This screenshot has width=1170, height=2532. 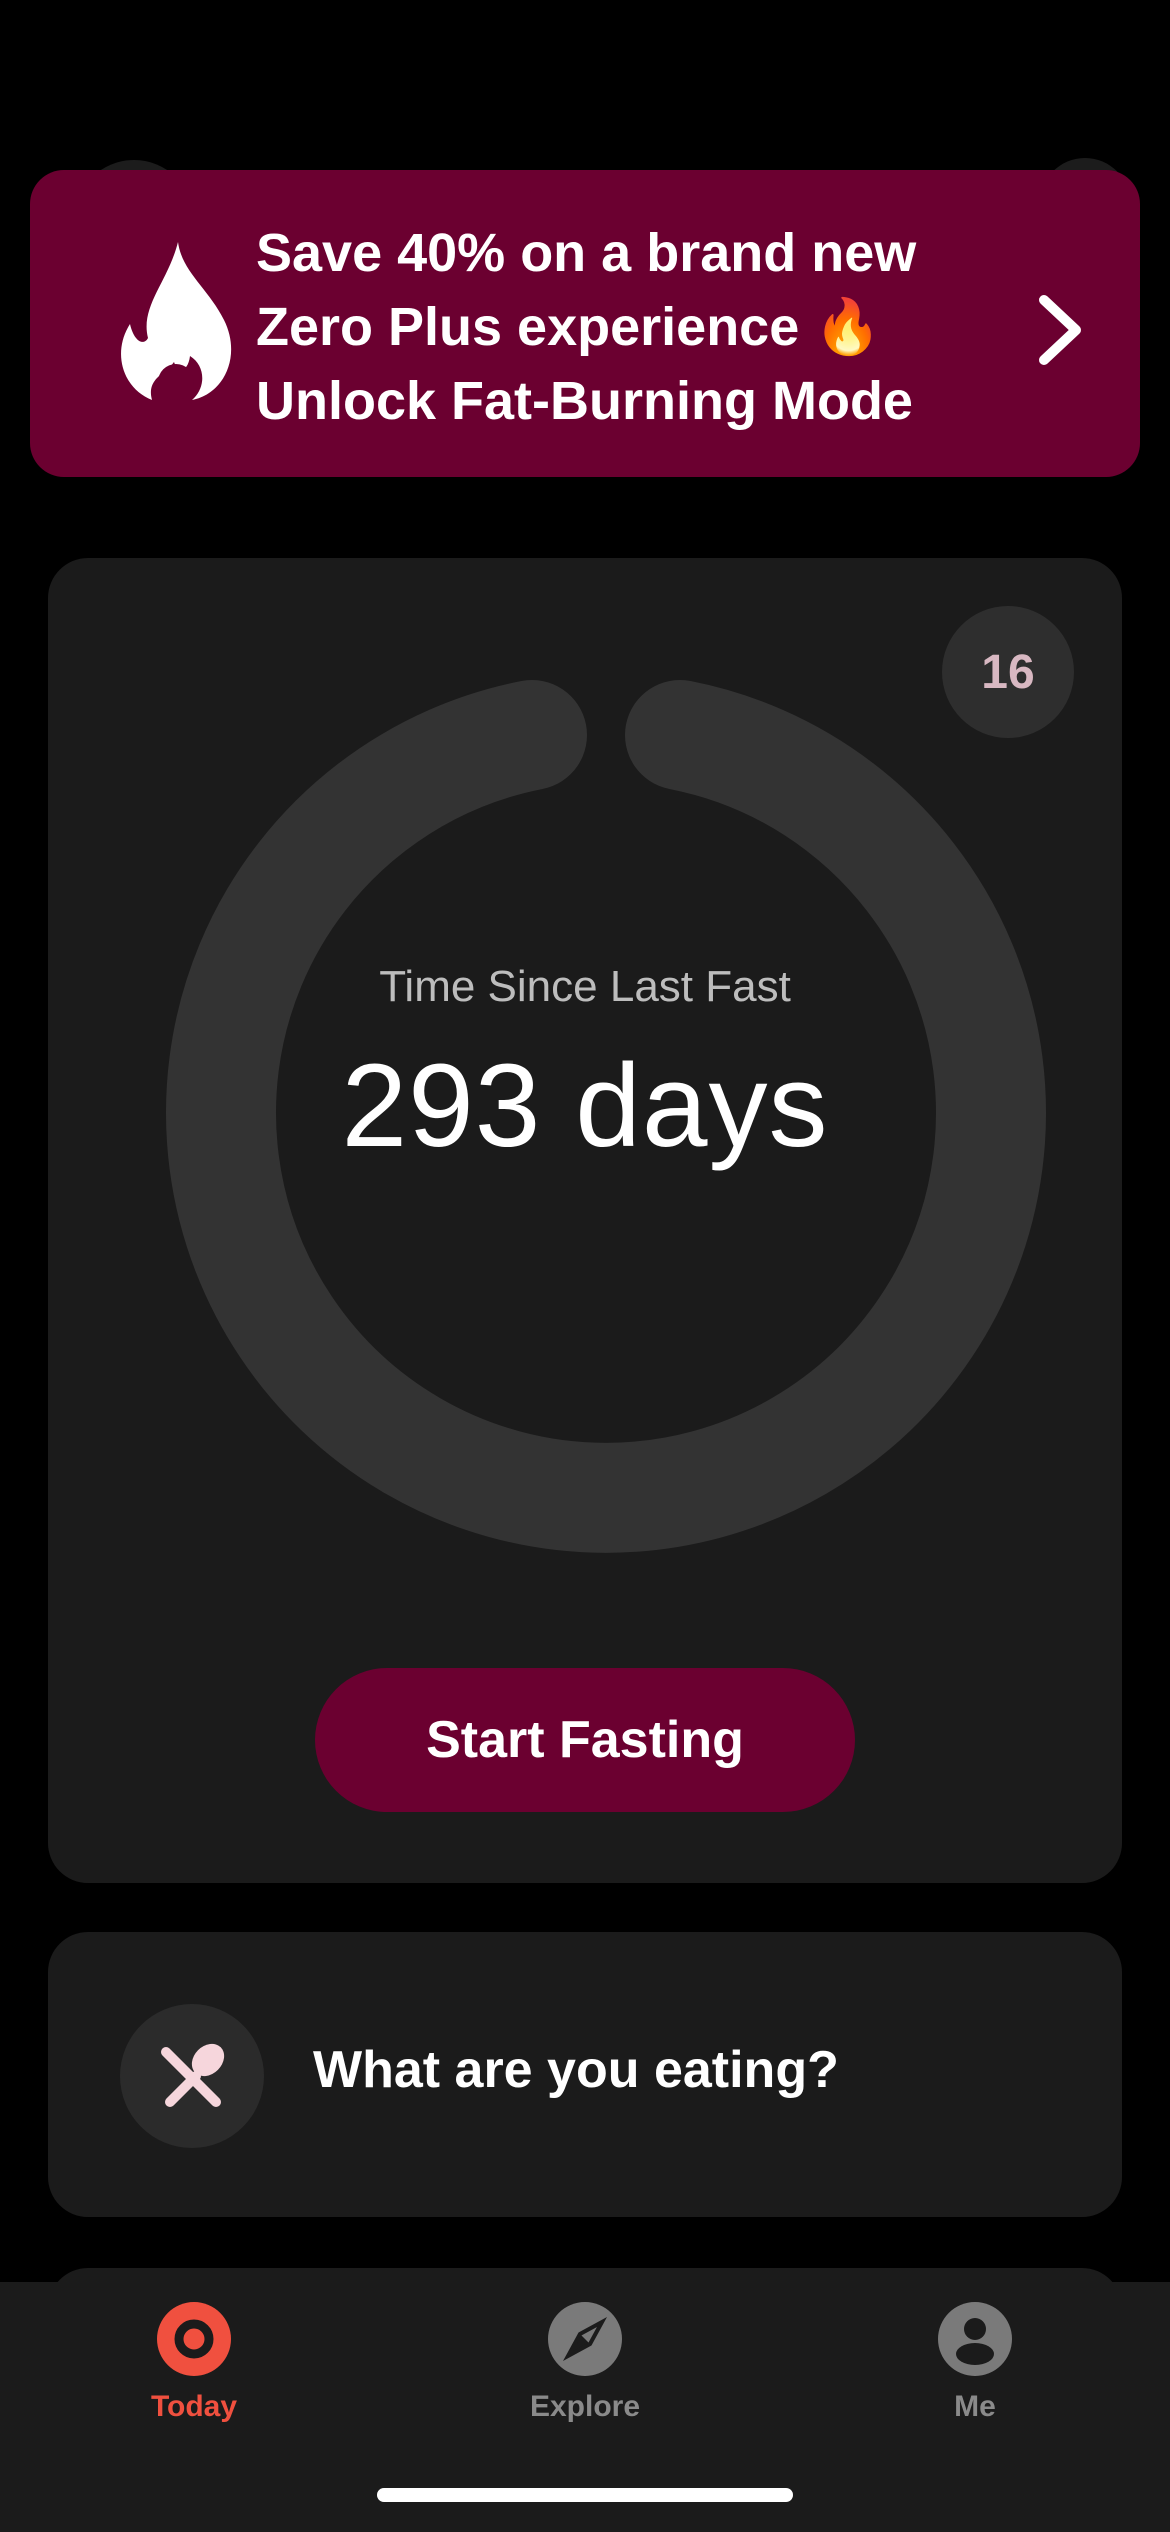 I want to click on food-log-label: What are you eating?, so click(x=576, y=2070).